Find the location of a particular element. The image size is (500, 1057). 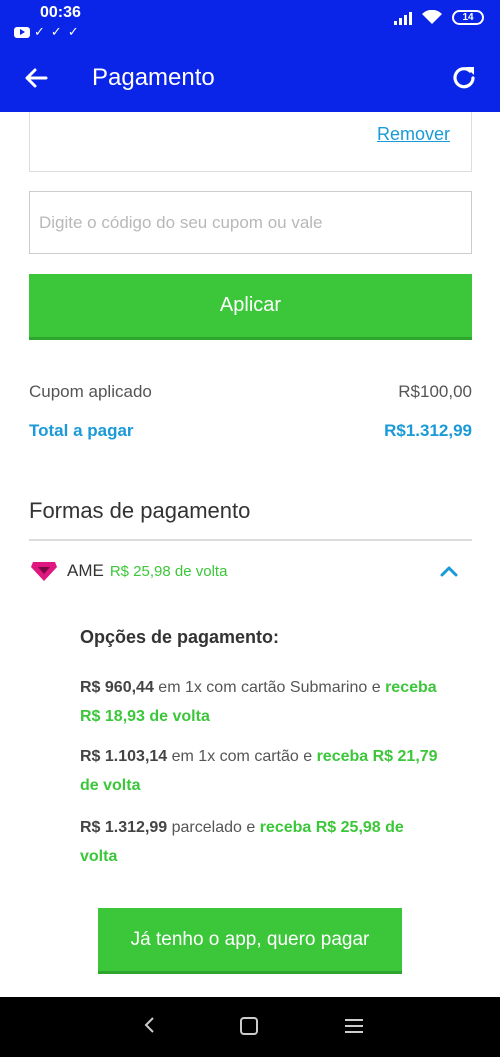

applied-coupon-card: Remover is located at coordinates (250, 142).